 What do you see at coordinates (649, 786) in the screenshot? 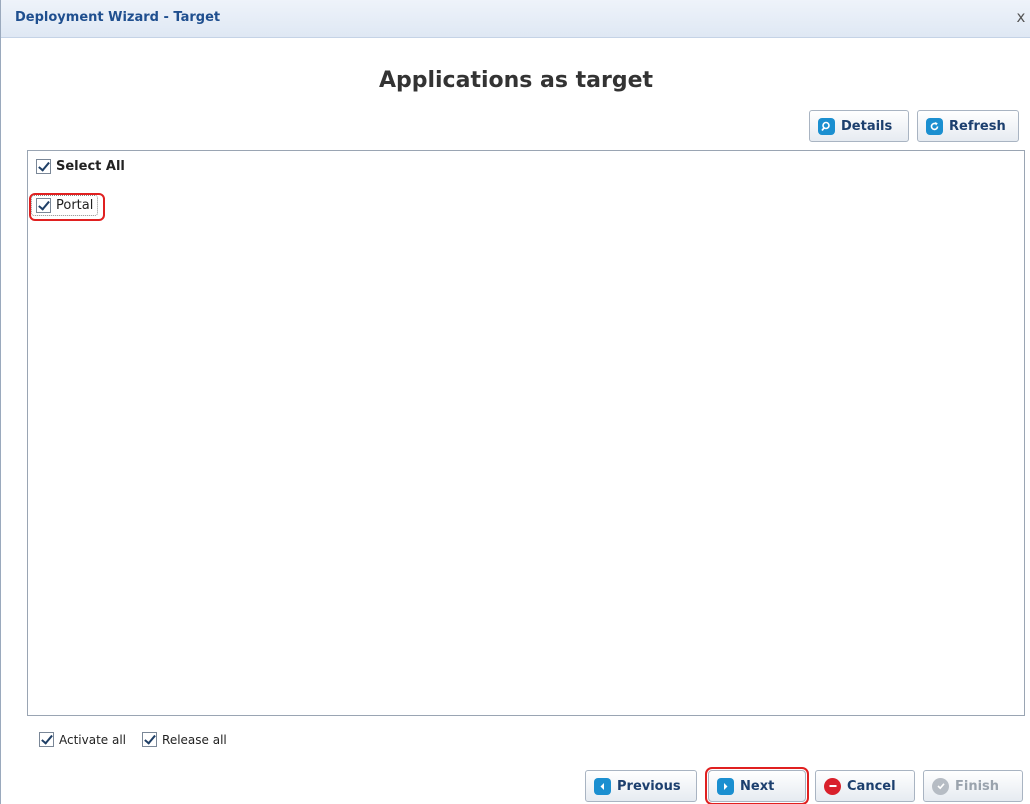
I see `previous-label: Previous` at bounding box center [649, 786].